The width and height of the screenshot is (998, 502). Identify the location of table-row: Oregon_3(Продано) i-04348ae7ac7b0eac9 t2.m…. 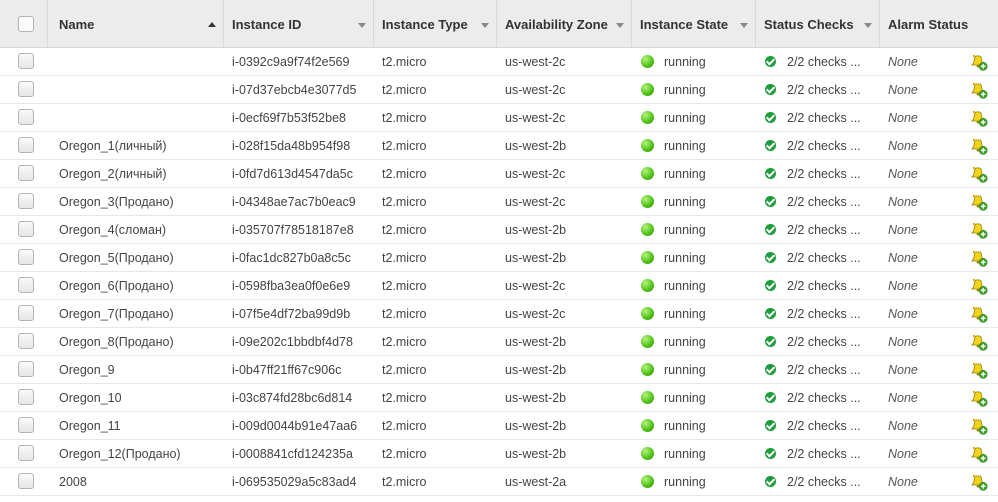
(499, 202).